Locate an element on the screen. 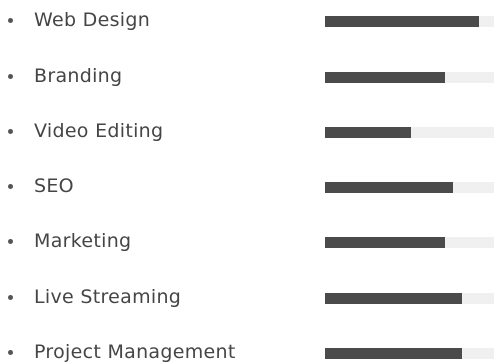  skill-label: Branding is located at coordinates (78, 76).